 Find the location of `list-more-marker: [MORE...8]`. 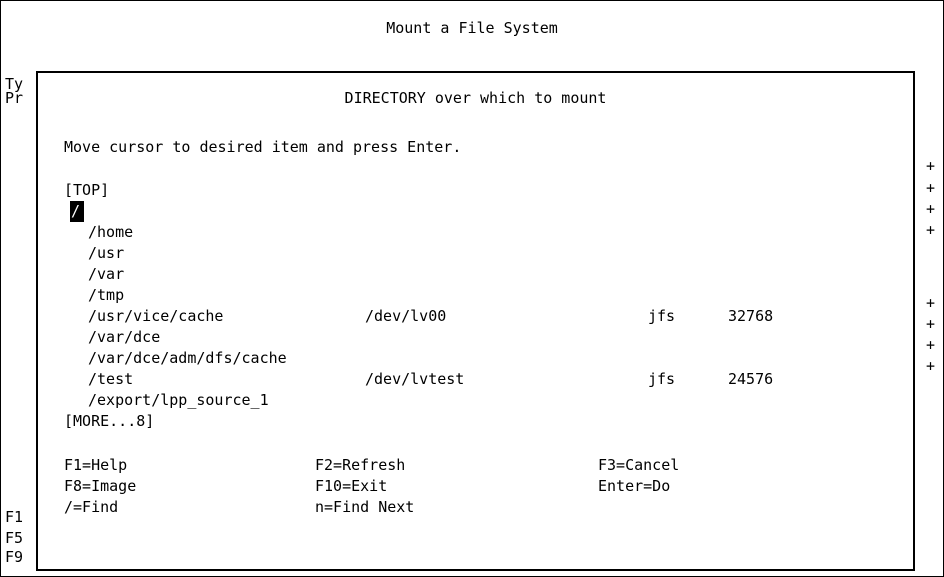

list-more-marker: [MORE...8] is located at coordinates (109, 421).